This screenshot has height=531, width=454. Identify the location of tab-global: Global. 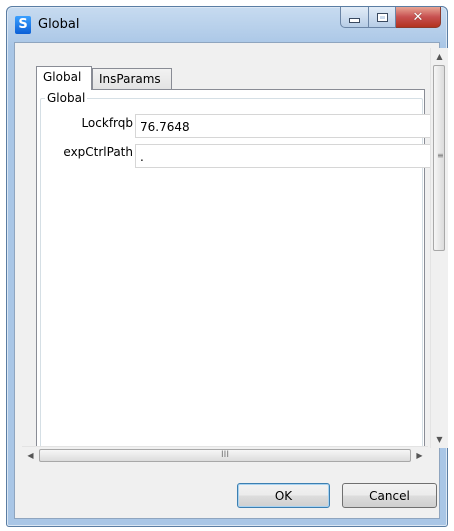
(64, 78).